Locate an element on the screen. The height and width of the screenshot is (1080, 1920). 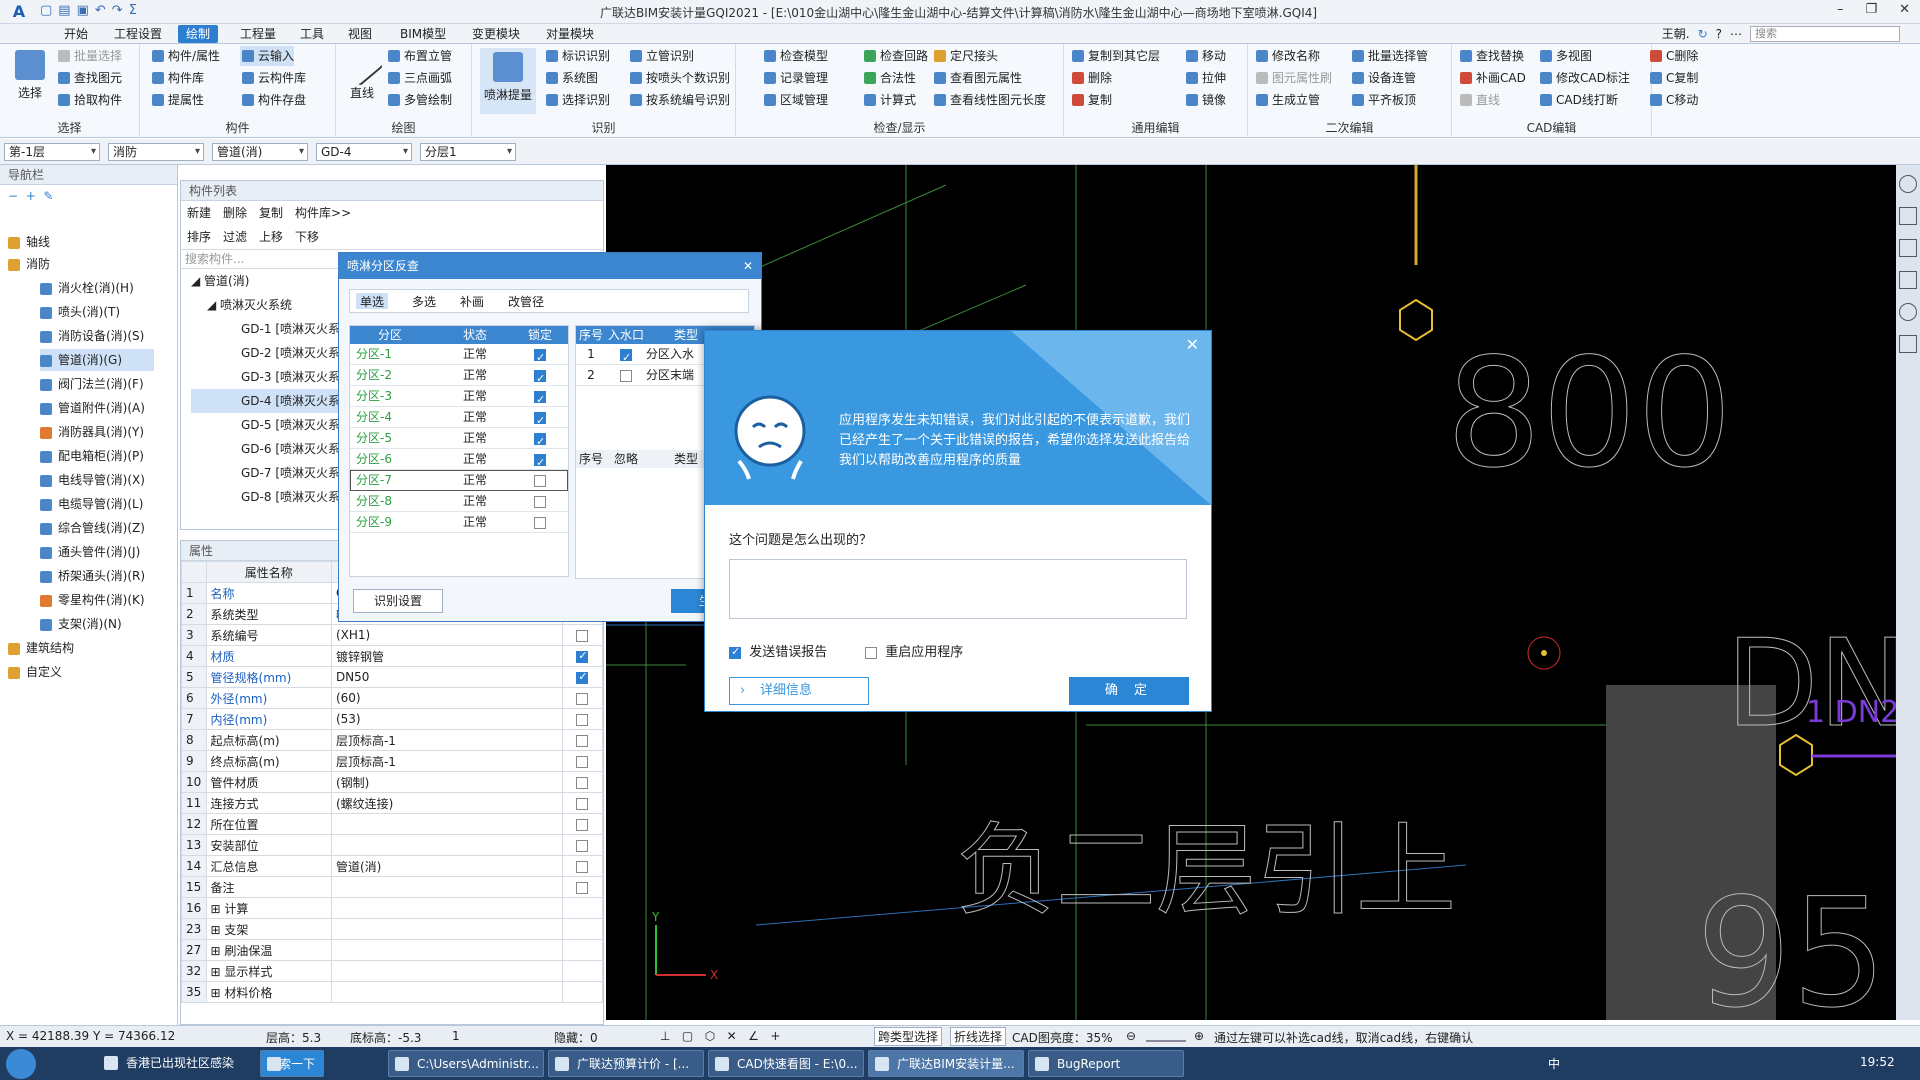
tab-quantity: 工程量 is located at coordinates (258, 34).